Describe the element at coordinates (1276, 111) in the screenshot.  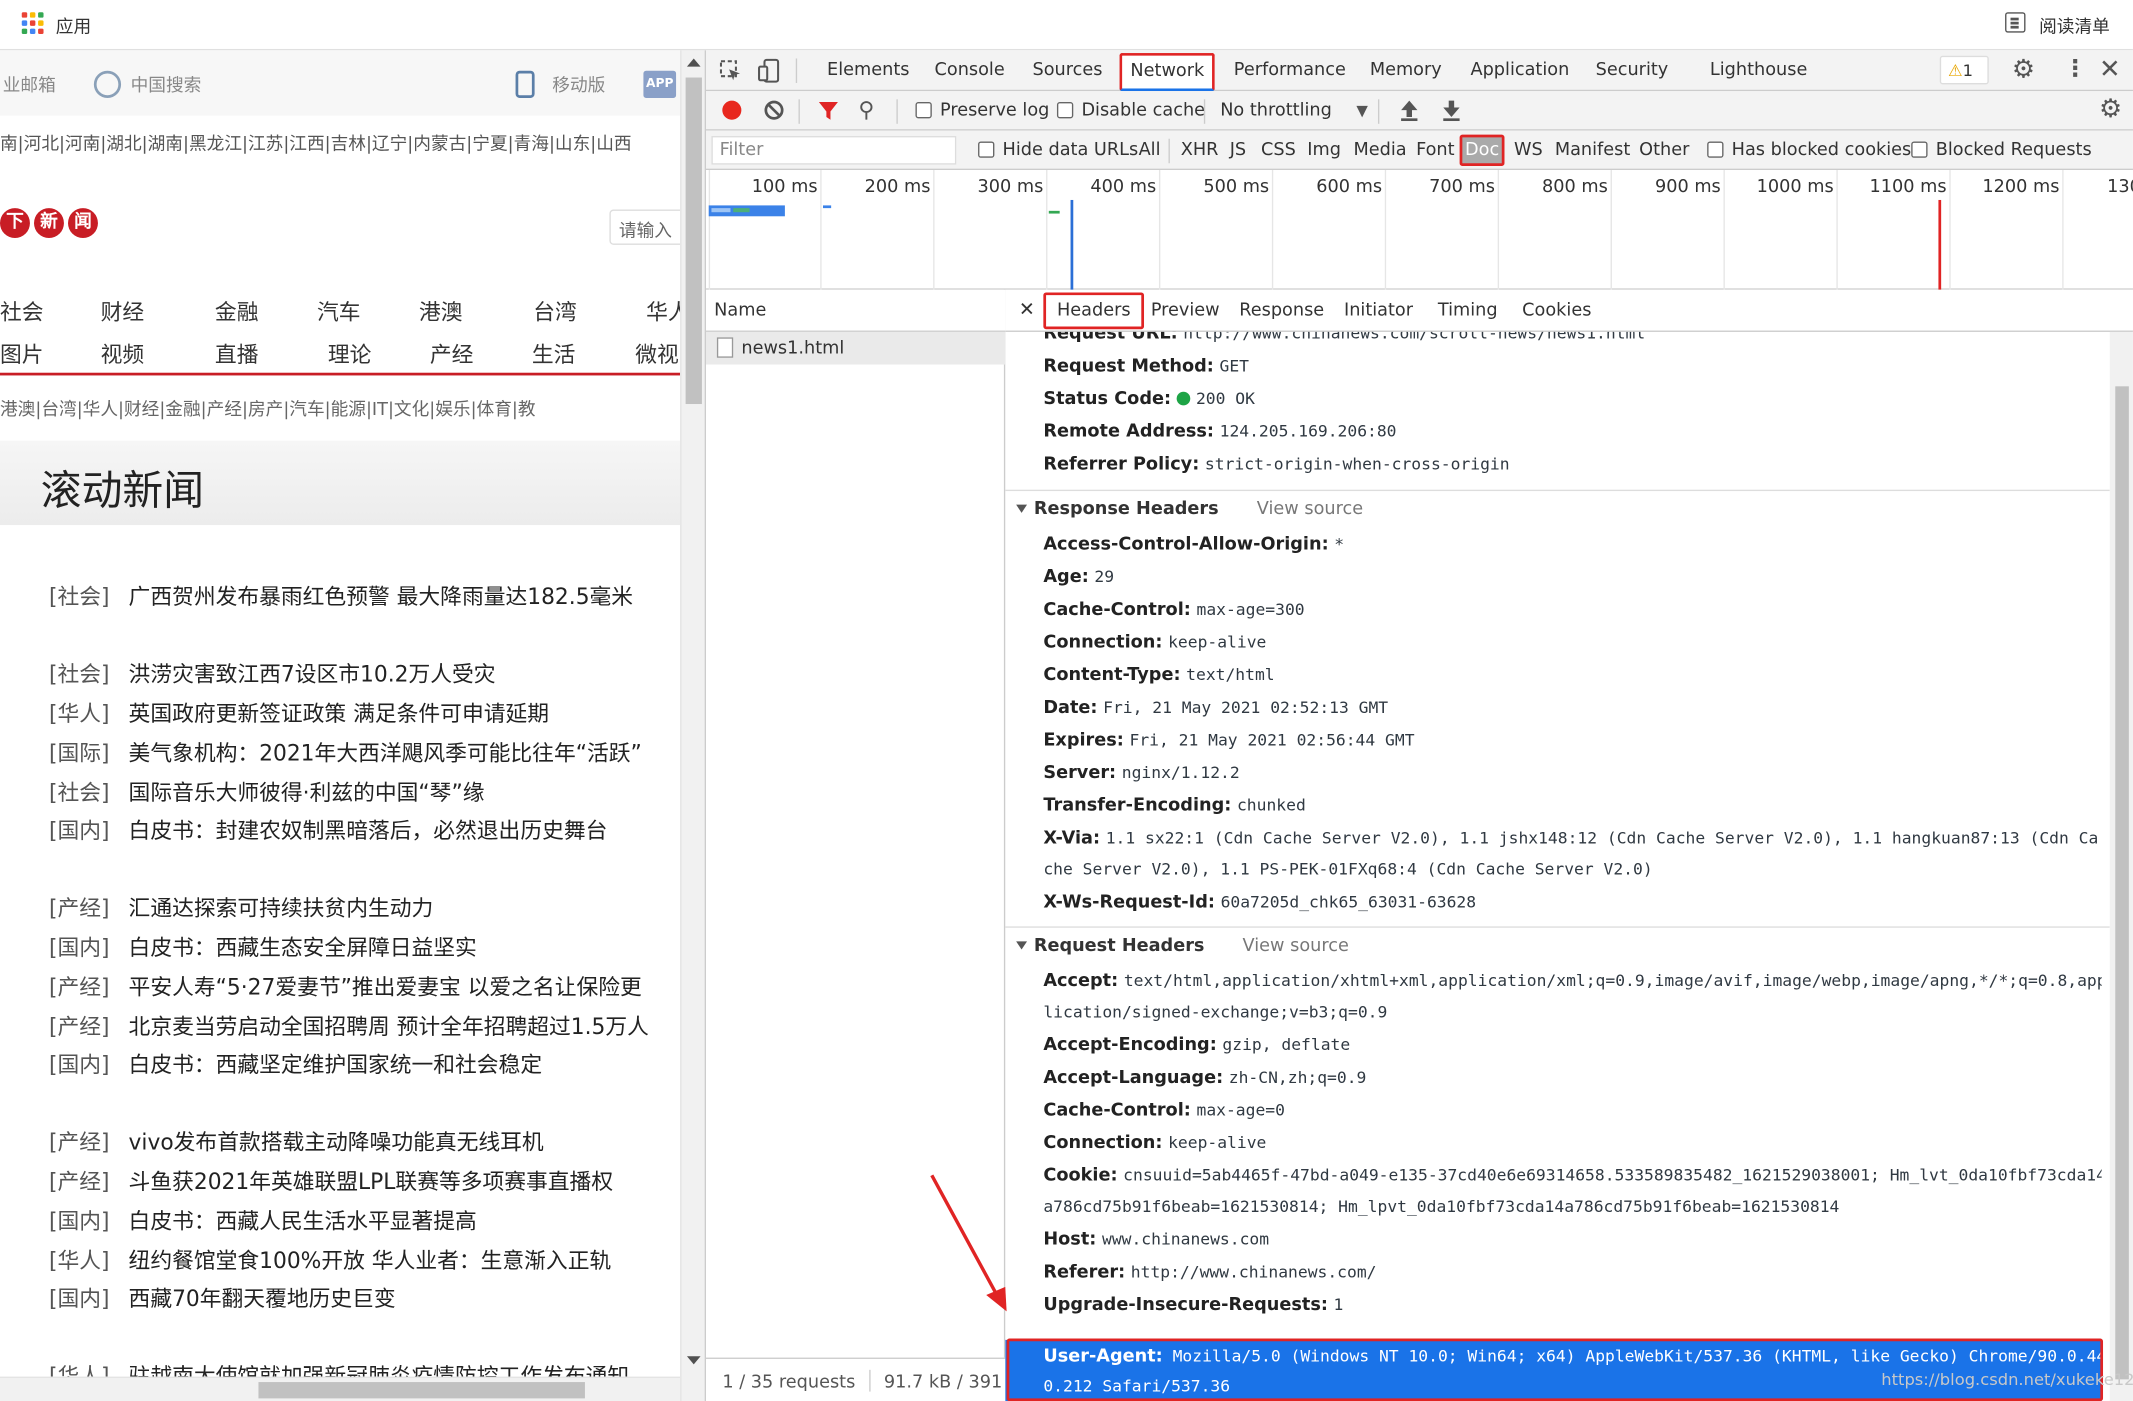
I see `throttling-value: No throttling` at that location.